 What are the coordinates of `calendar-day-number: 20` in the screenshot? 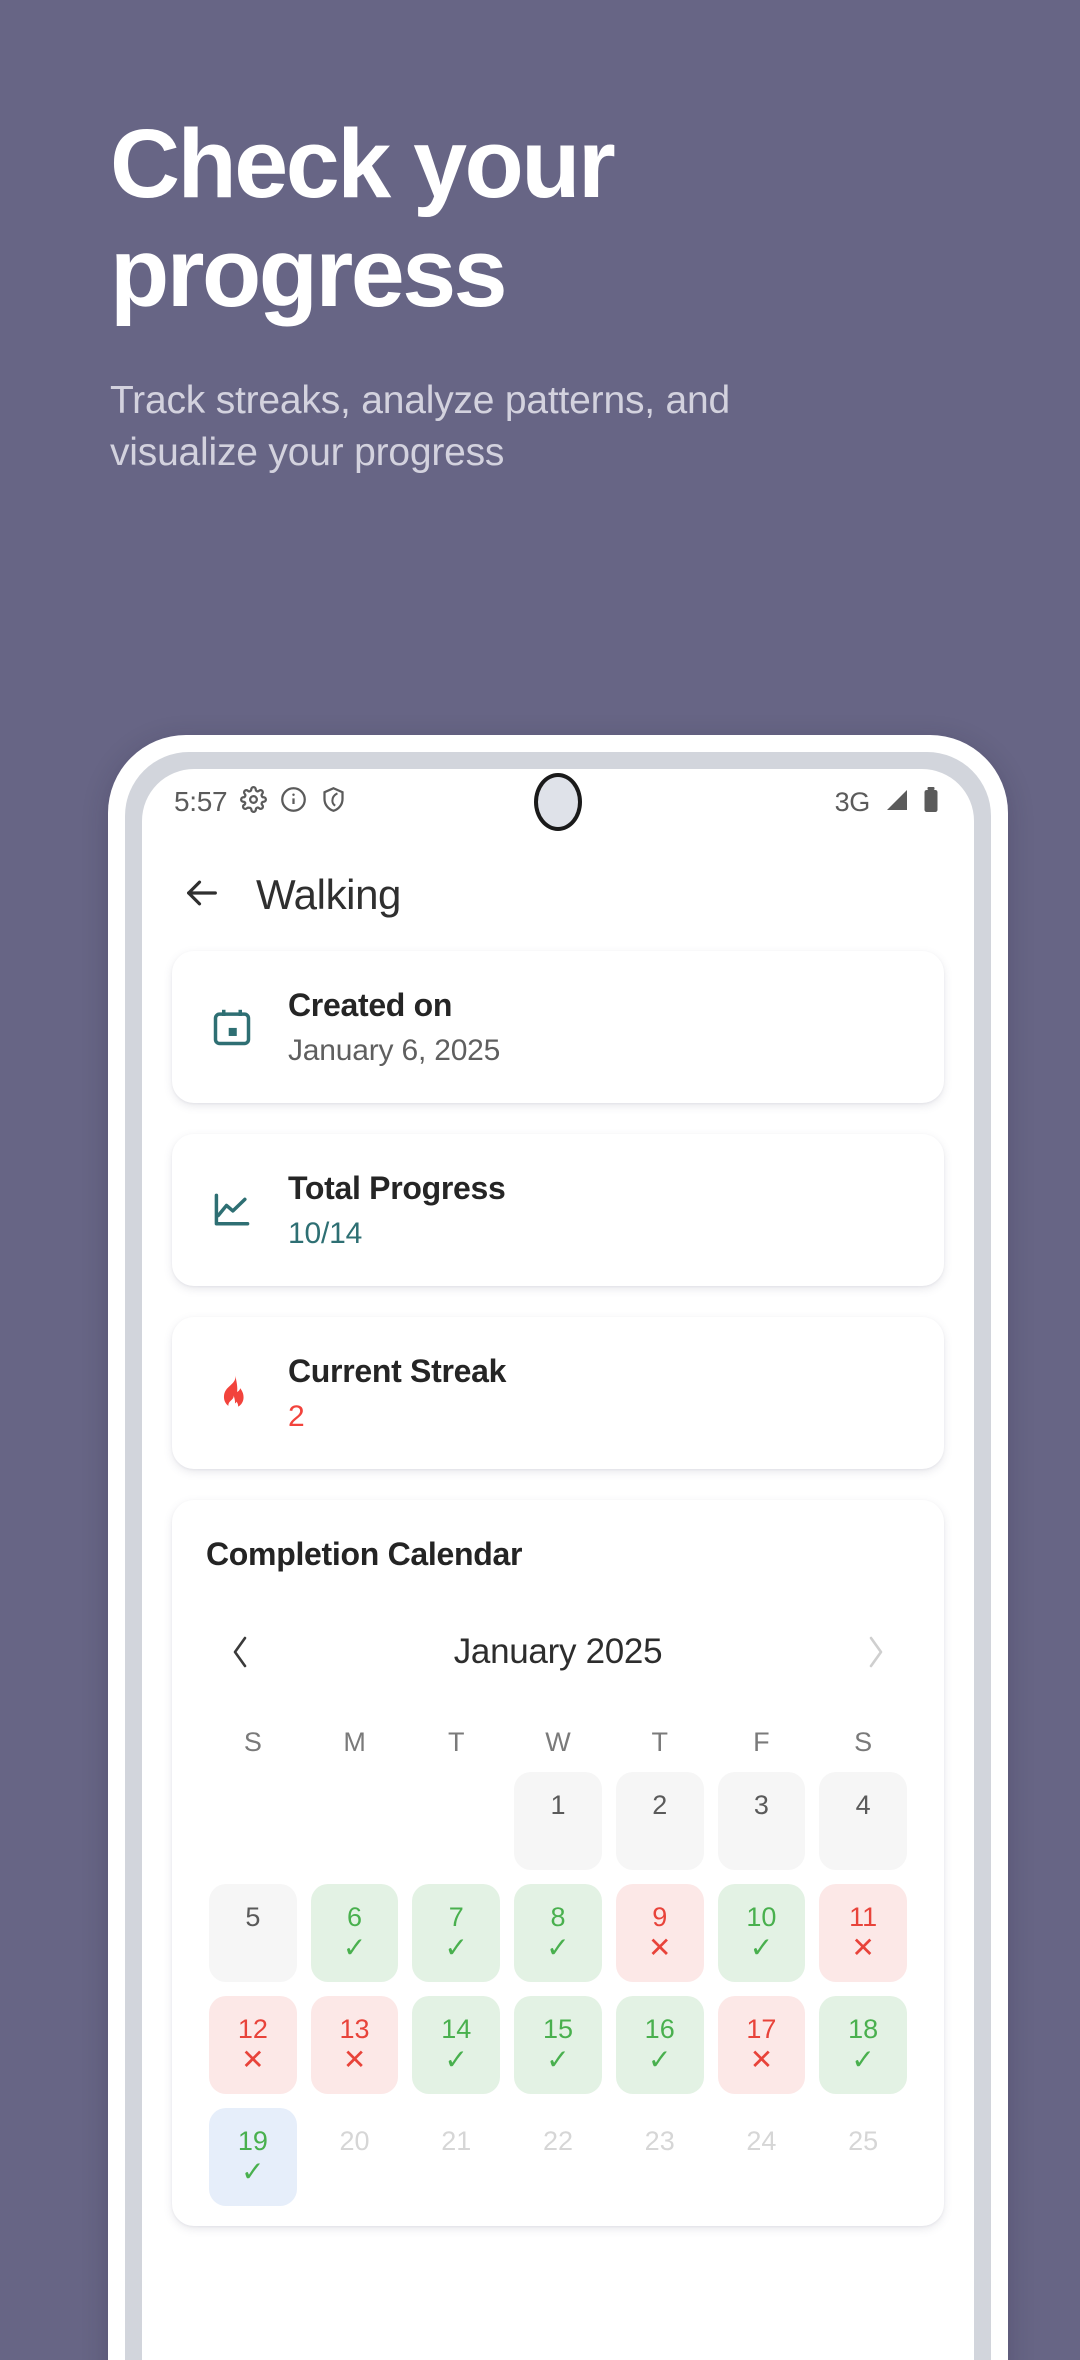 It's located at (354, 2140).